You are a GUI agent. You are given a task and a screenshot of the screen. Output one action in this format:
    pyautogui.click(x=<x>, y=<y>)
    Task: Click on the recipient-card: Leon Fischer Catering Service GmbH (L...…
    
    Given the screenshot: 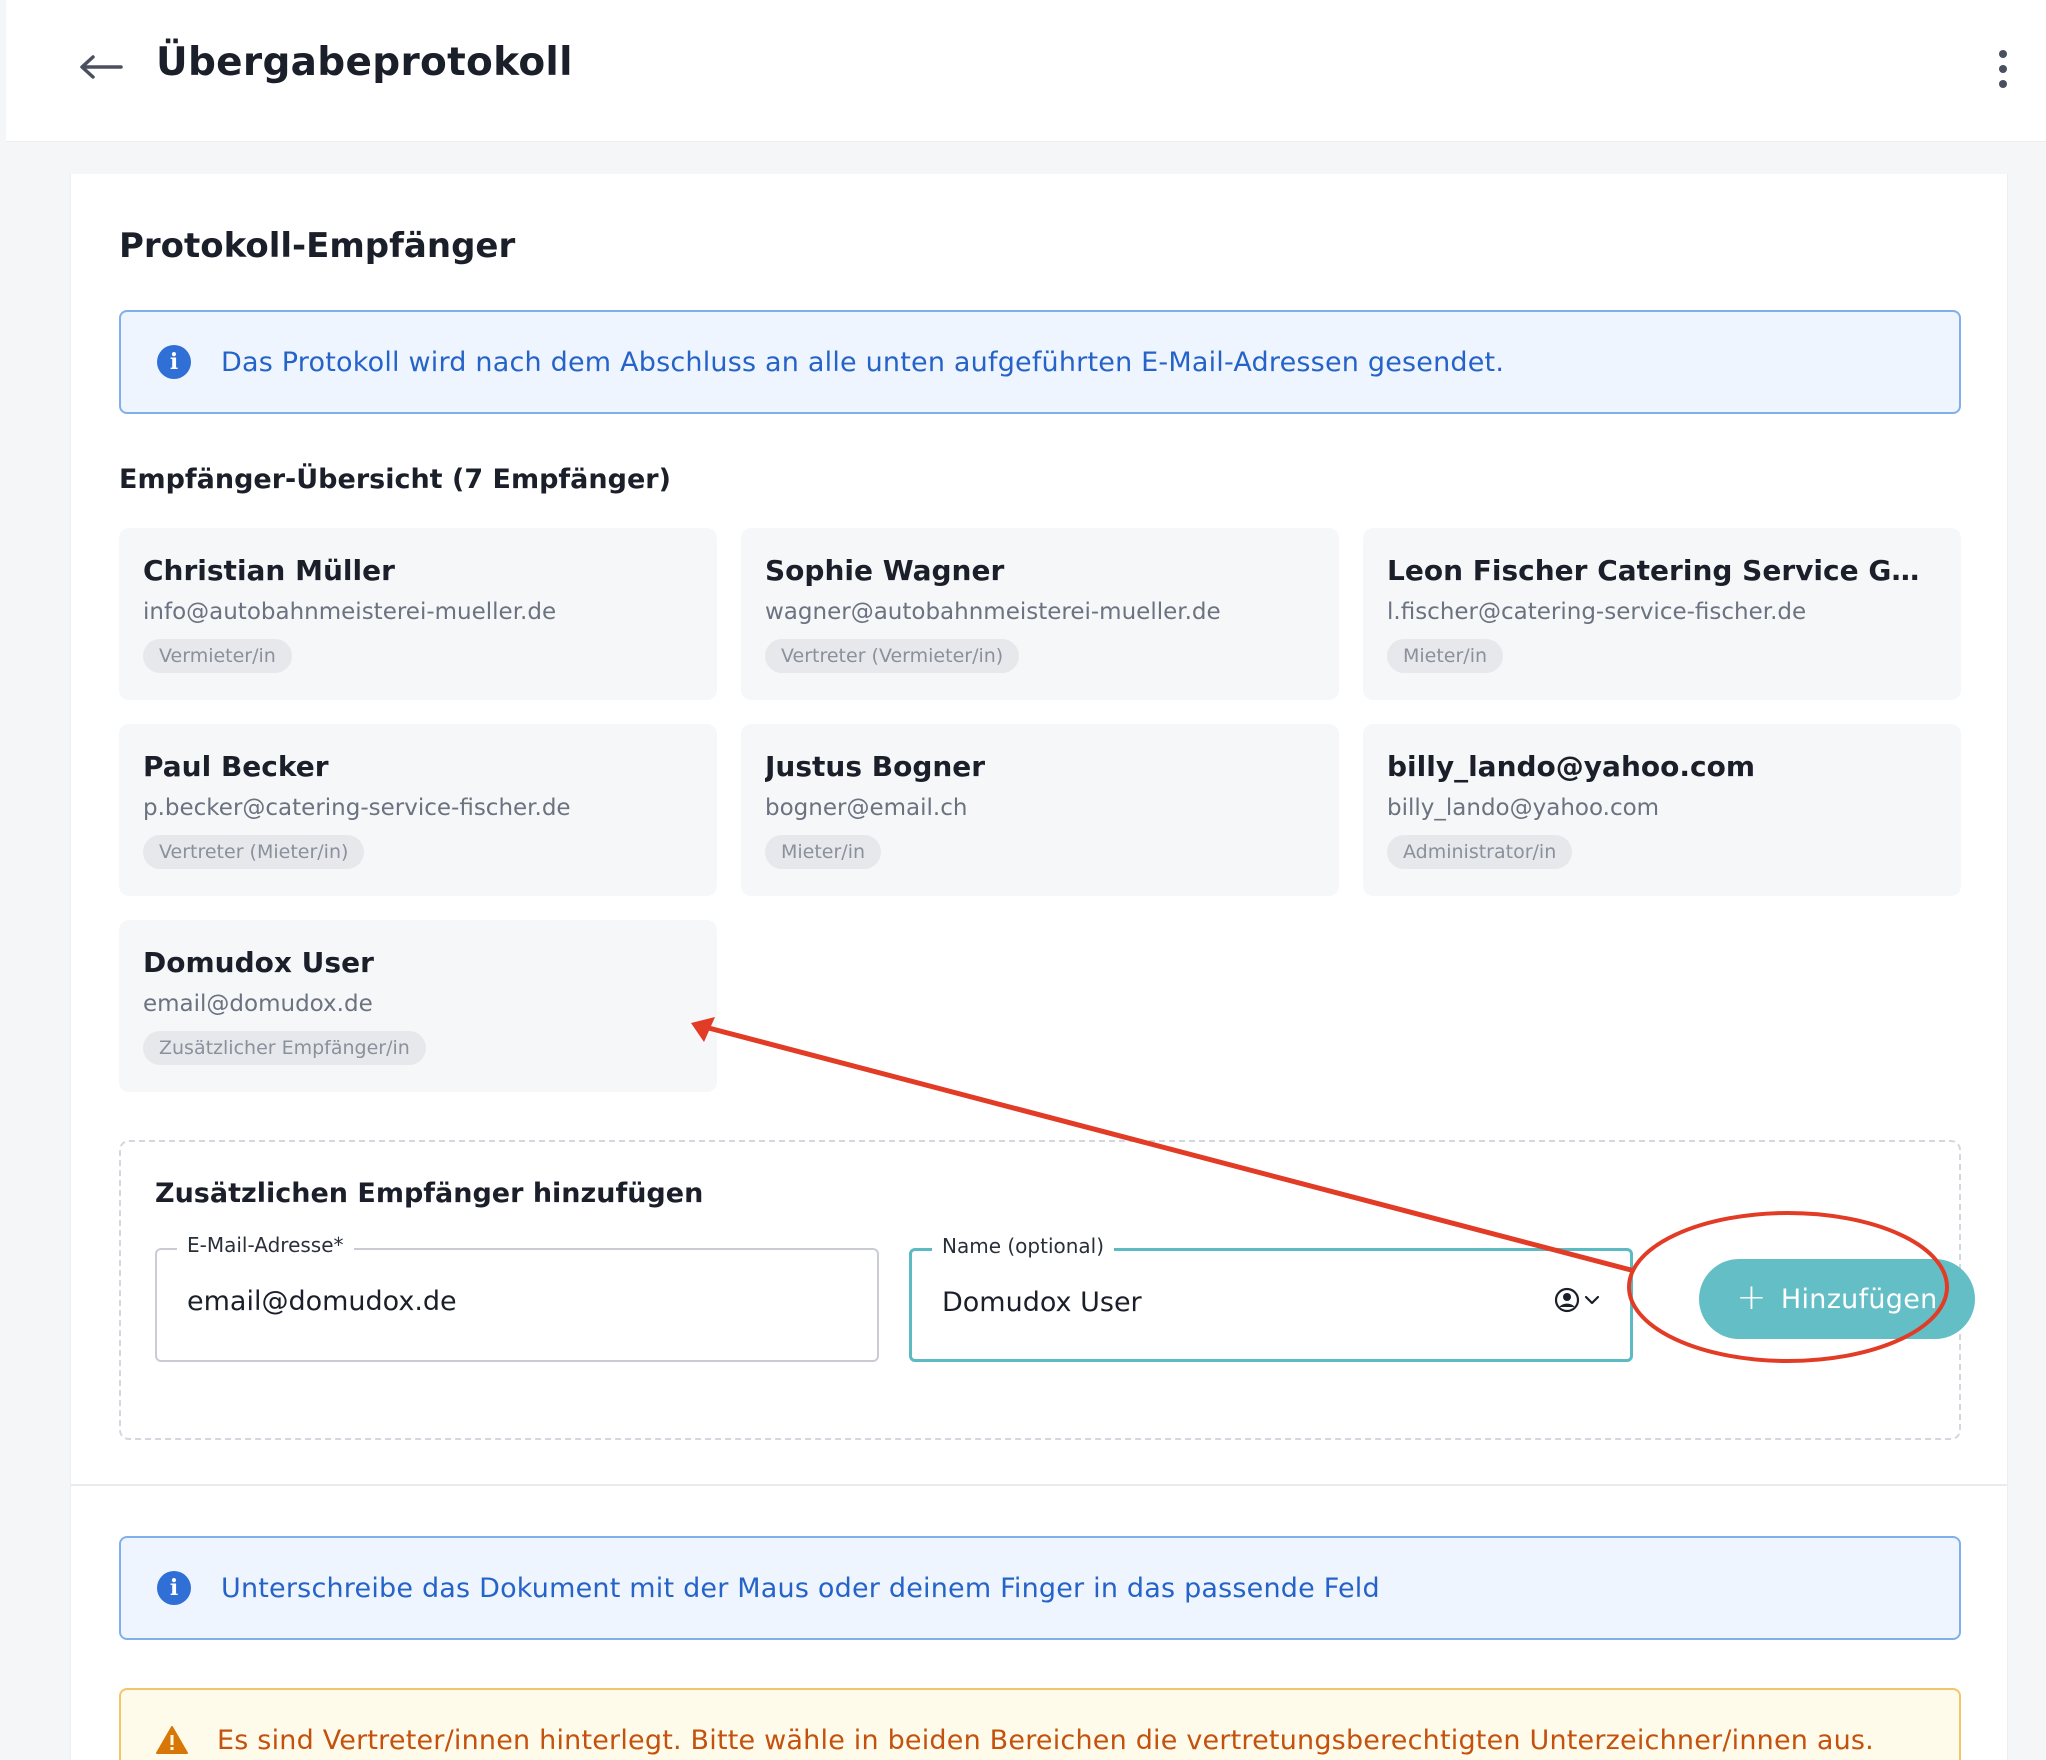 What is the action you would take?
    pyautogui.click(x=1662, y=614)
    